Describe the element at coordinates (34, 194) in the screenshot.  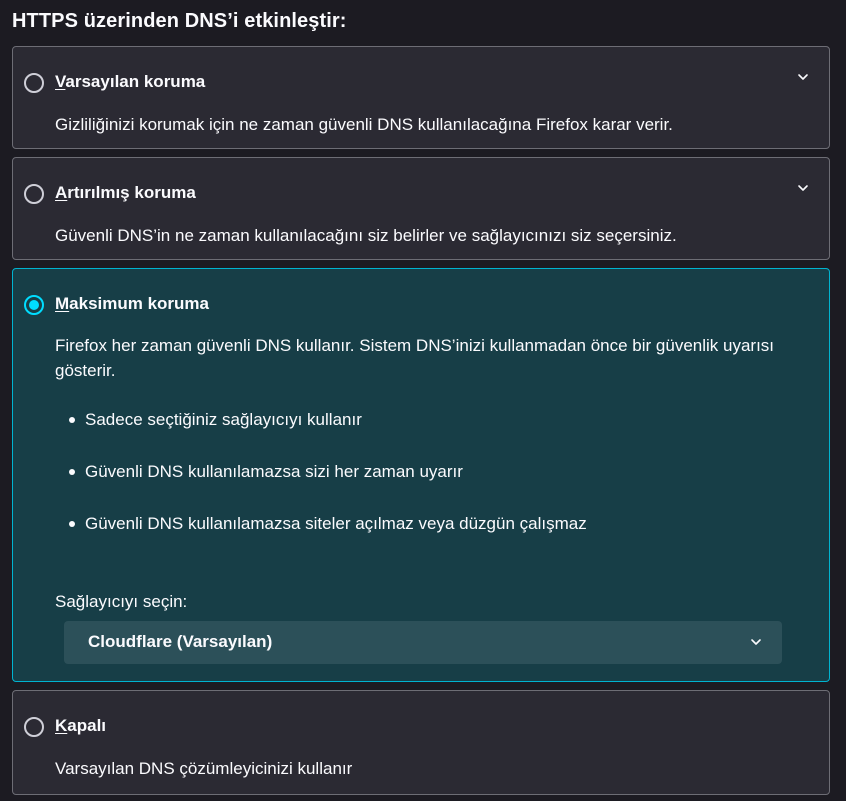
I see `radio-increased-protection` at that location.